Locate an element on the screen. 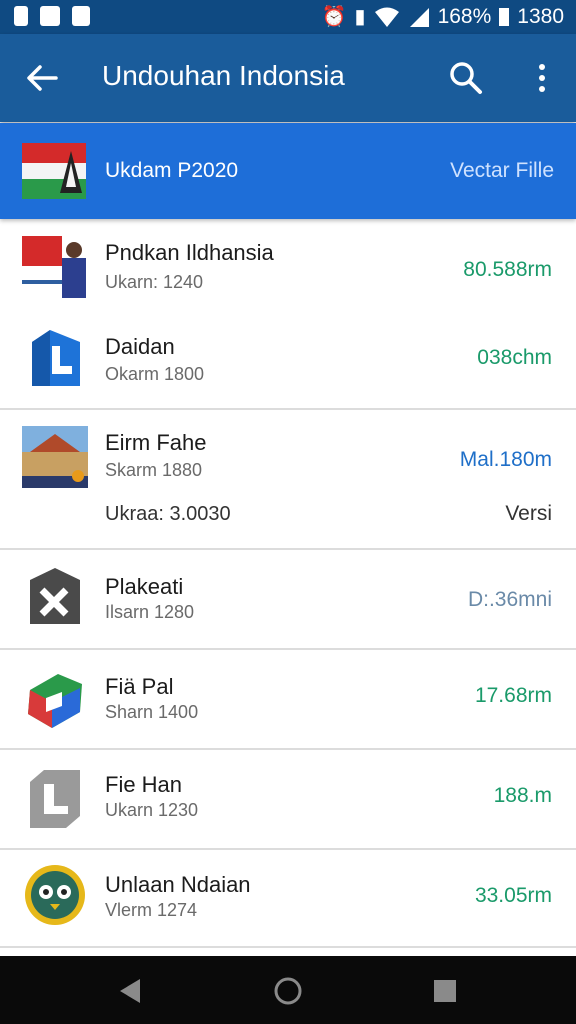  item-name: Unlaan Ndaian is located at coordinates (178, 884).